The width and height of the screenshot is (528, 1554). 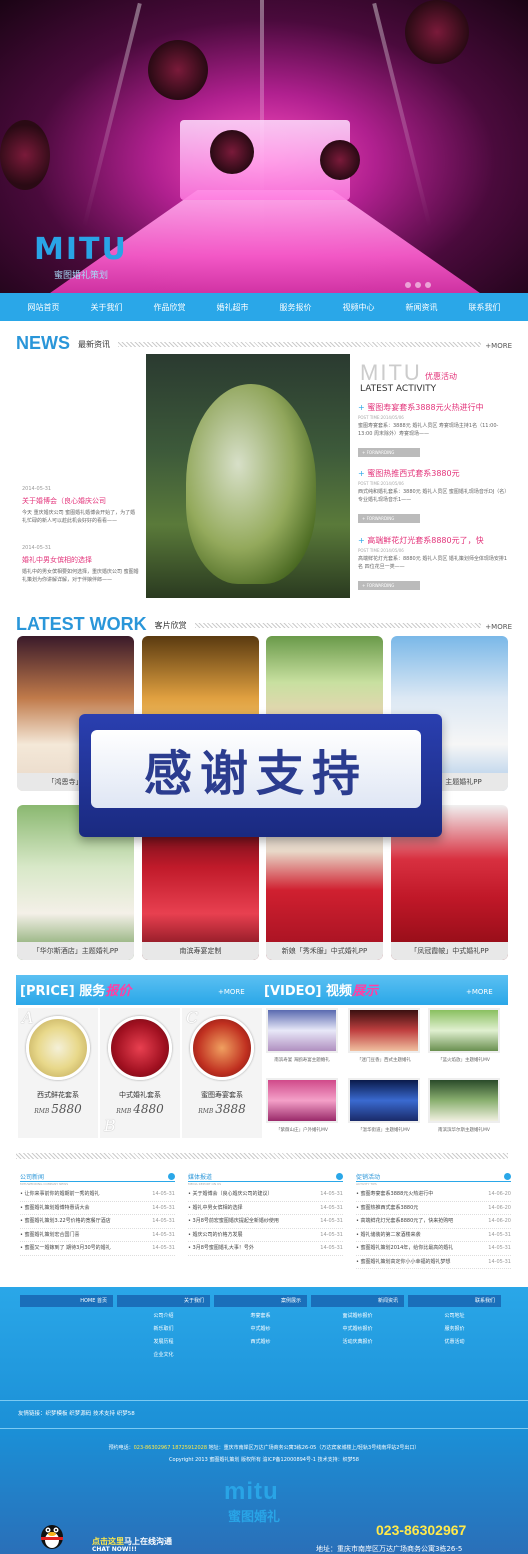 What do you see at coordinates (302, 1108) in the screenshot?
I see `video-item: 「紫薇山庄」户外婚礼MV` at bounding box center [302, 1108].